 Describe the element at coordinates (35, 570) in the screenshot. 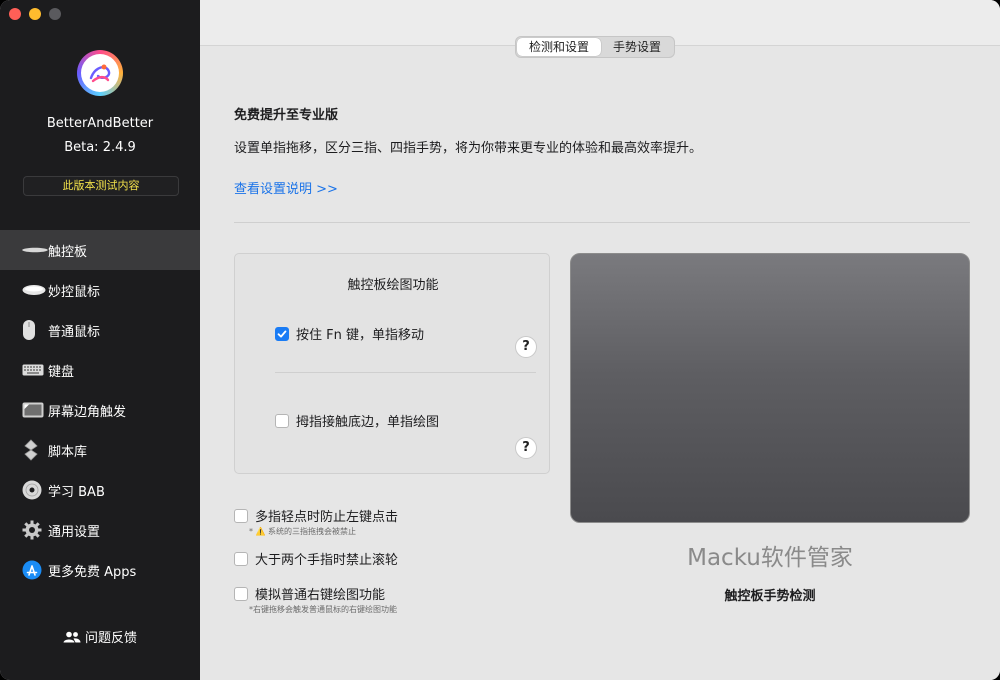

I see `app-store-icon` at that location.